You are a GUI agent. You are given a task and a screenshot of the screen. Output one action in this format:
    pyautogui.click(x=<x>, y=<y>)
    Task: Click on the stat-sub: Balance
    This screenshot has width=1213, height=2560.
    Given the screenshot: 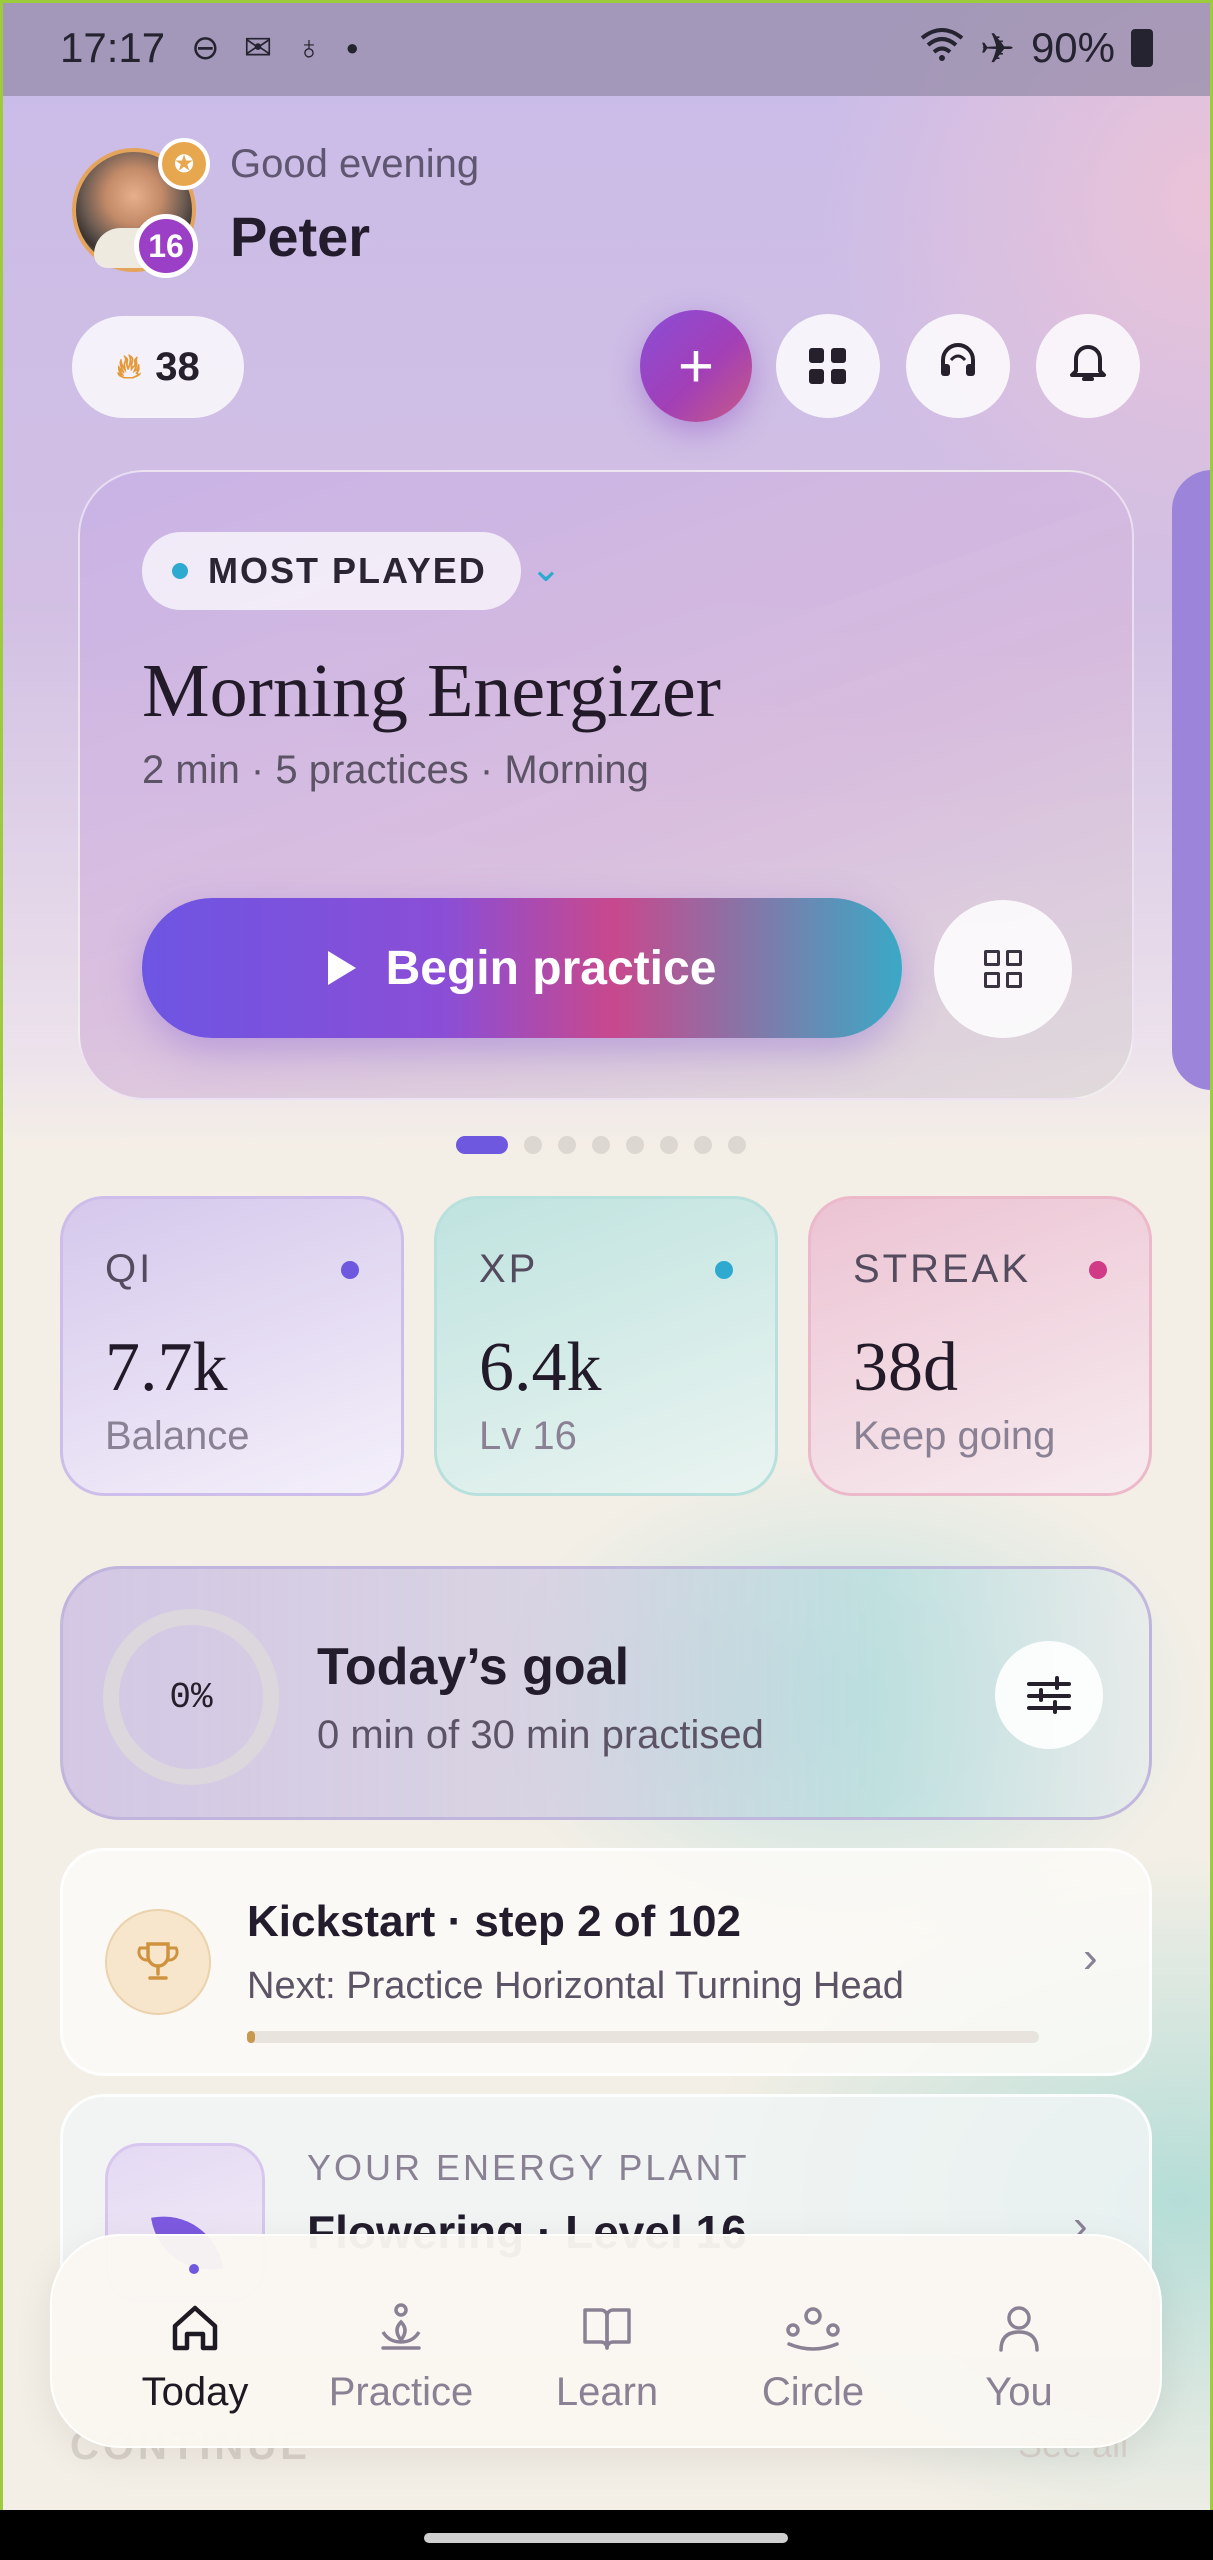 What is the action you would take?
    pyautogui.click(x=177, y=1436)
    